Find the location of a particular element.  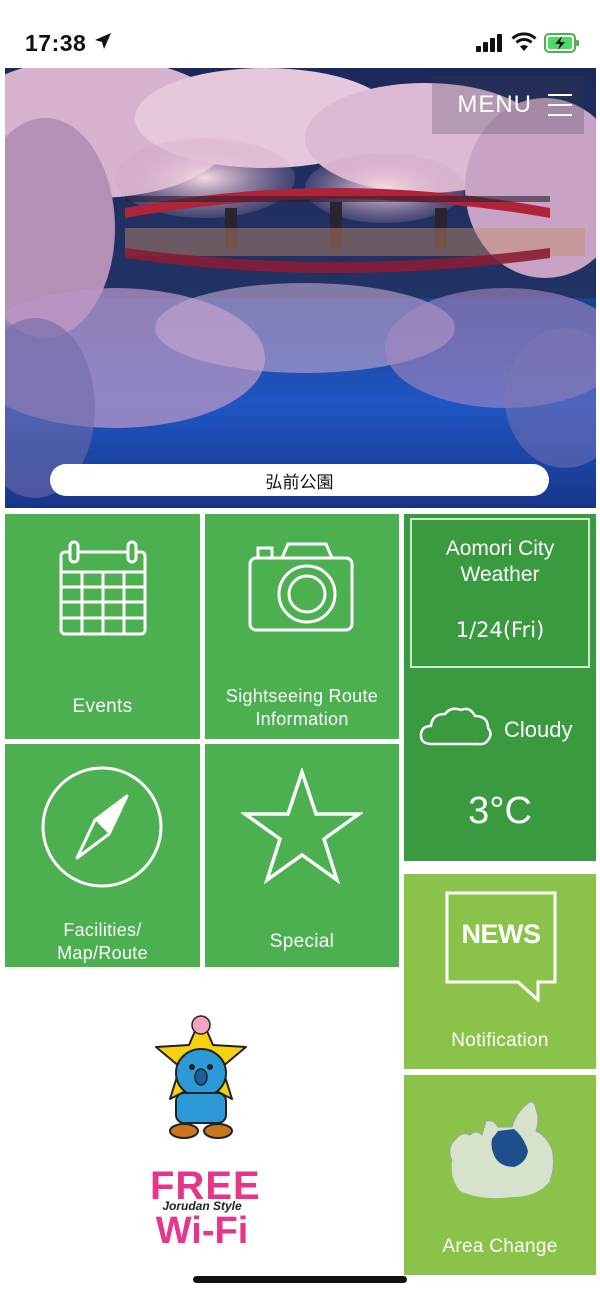

area-change-tile: Area Change is located at coordinates (500, 1175).